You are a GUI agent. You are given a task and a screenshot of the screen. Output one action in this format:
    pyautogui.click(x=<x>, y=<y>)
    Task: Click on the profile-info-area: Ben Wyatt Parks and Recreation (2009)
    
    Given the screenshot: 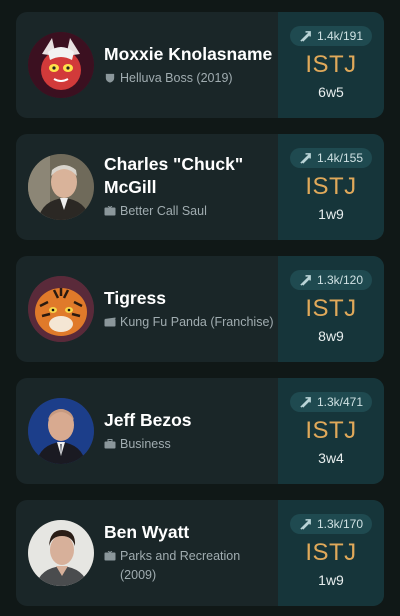 What is the action you would take?
    pyautogui.click(x=147, y=553)
    